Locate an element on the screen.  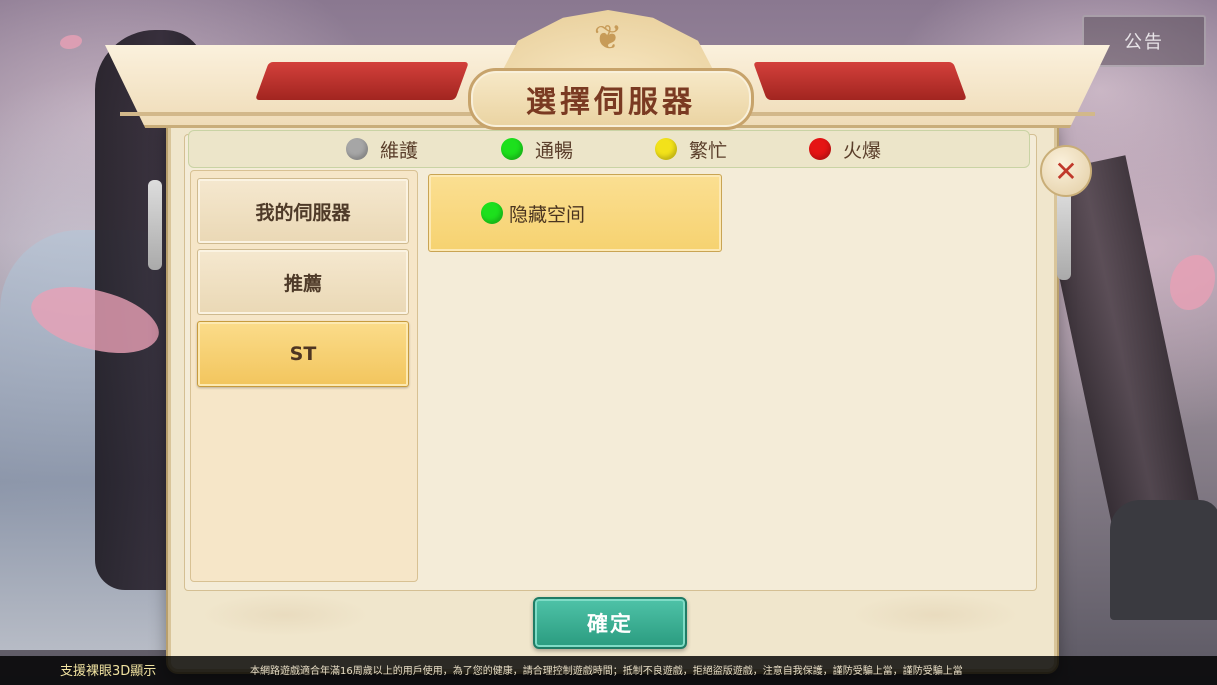
legend-item-maintenance: 維護 is located at coordinates (382, 149).